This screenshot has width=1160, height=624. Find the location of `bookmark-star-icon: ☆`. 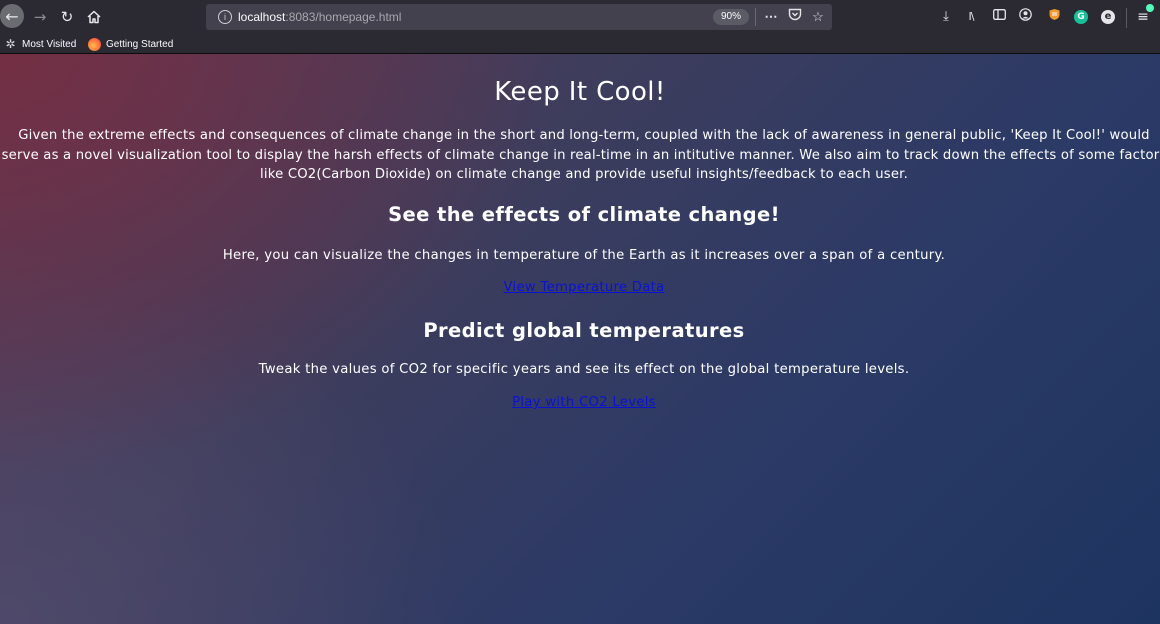

bookmark-star-icon: ☆ is located at coordinates (818, 17).